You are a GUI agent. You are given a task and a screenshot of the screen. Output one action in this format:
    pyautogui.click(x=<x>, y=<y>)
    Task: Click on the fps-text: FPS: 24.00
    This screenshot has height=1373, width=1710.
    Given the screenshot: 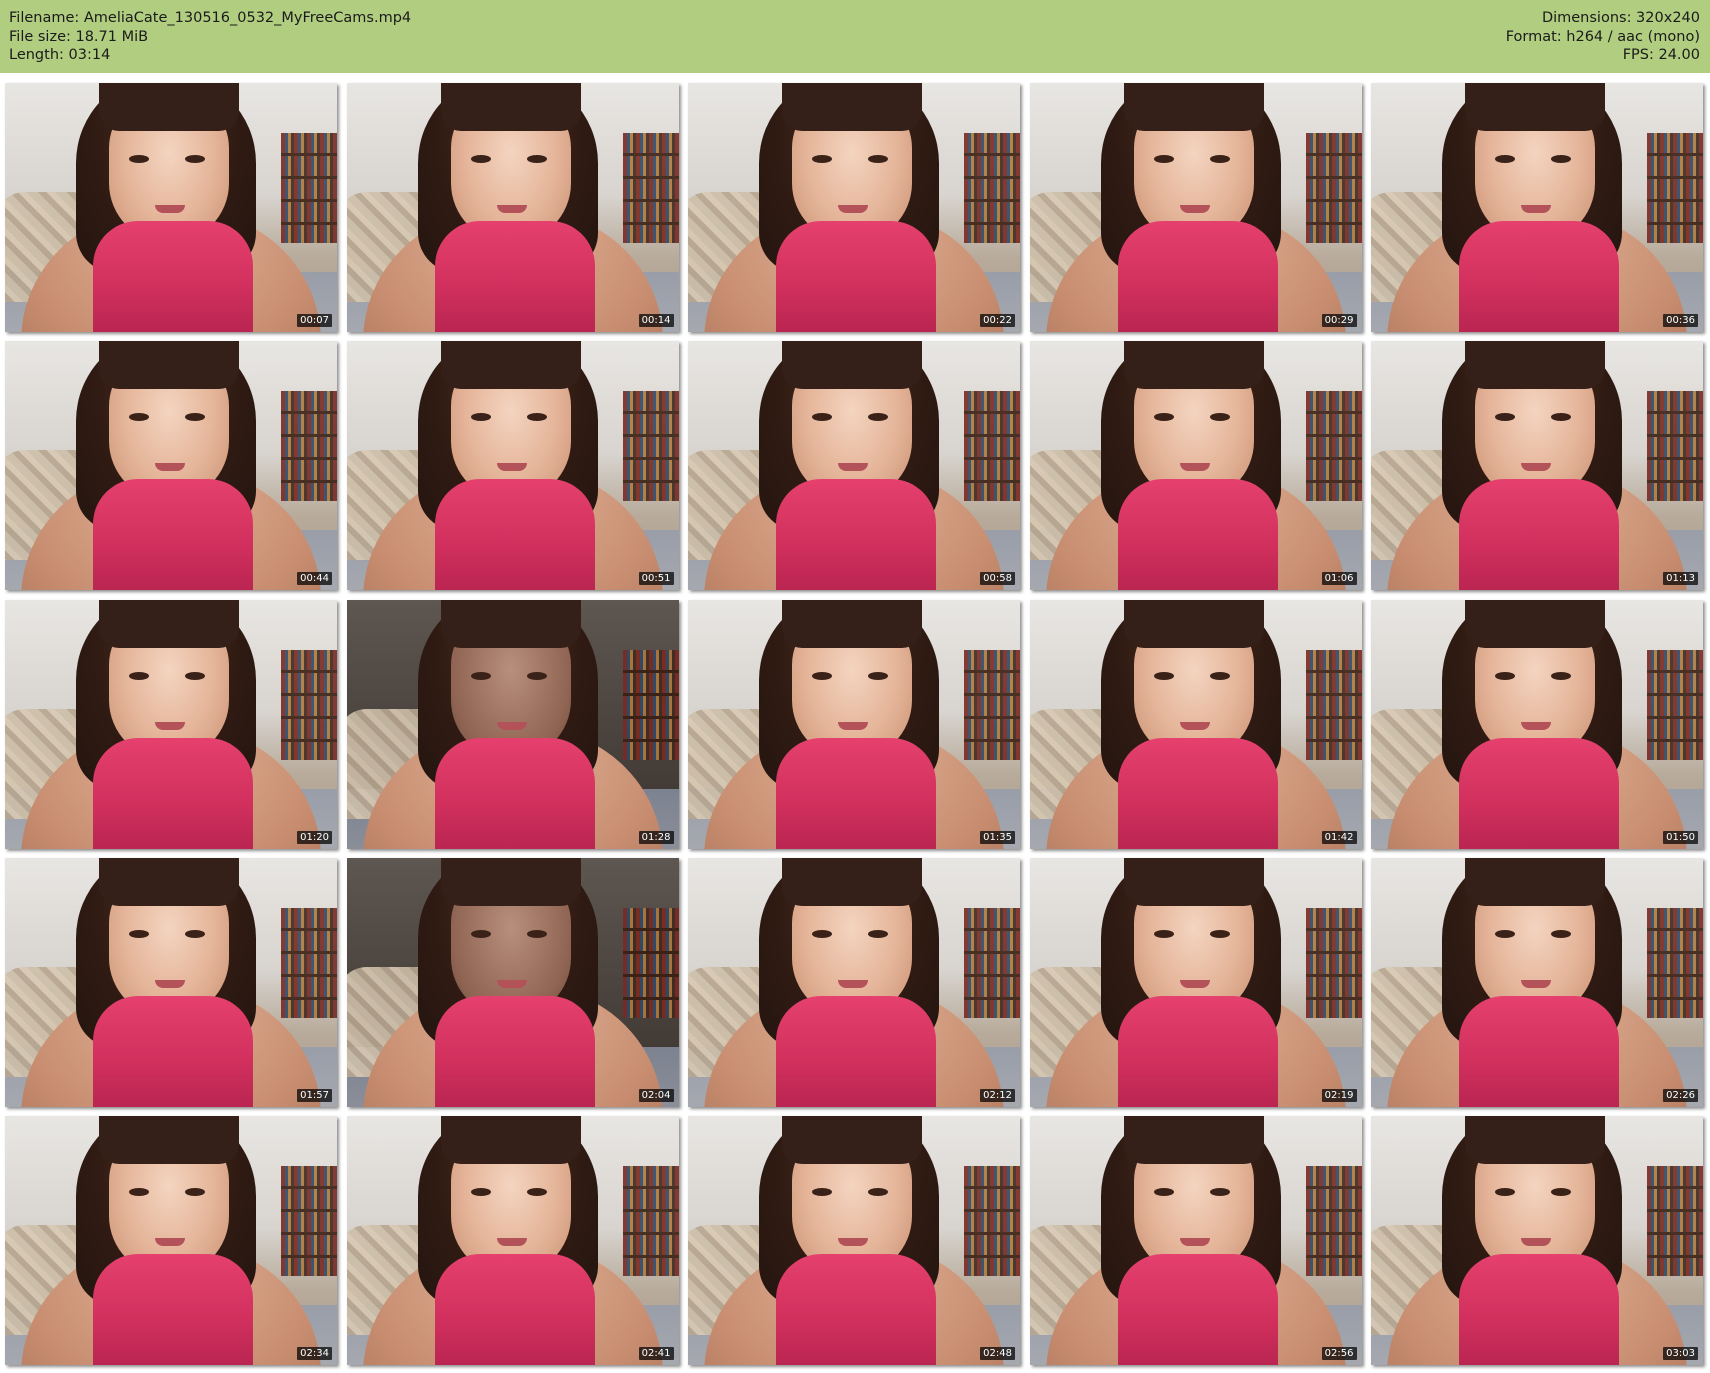 What is the action you would take?
    pyautogui.click(x=1661, y=55)
    